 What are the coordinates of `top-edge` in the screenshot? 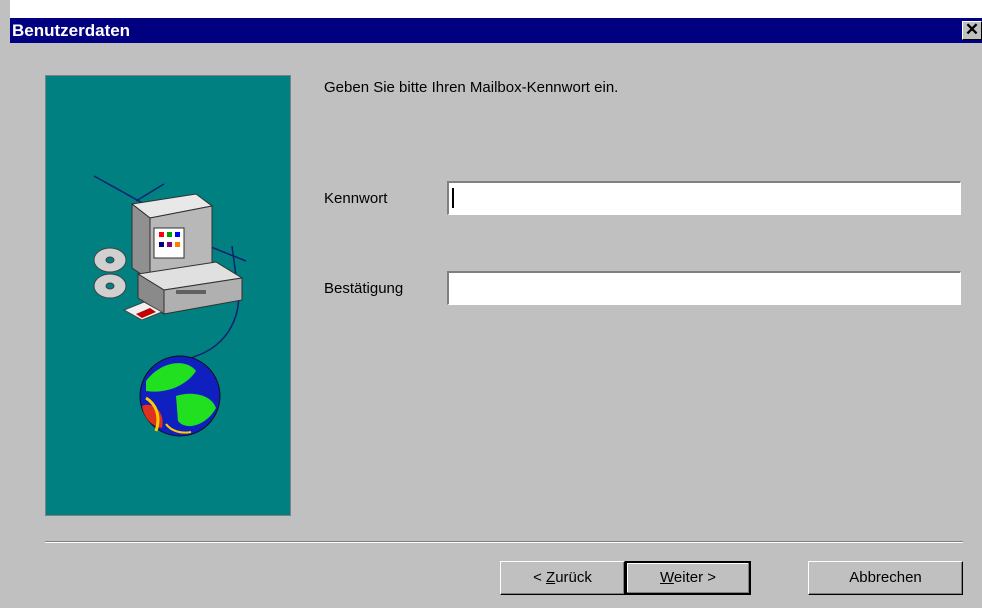 It's located at (491, 9).